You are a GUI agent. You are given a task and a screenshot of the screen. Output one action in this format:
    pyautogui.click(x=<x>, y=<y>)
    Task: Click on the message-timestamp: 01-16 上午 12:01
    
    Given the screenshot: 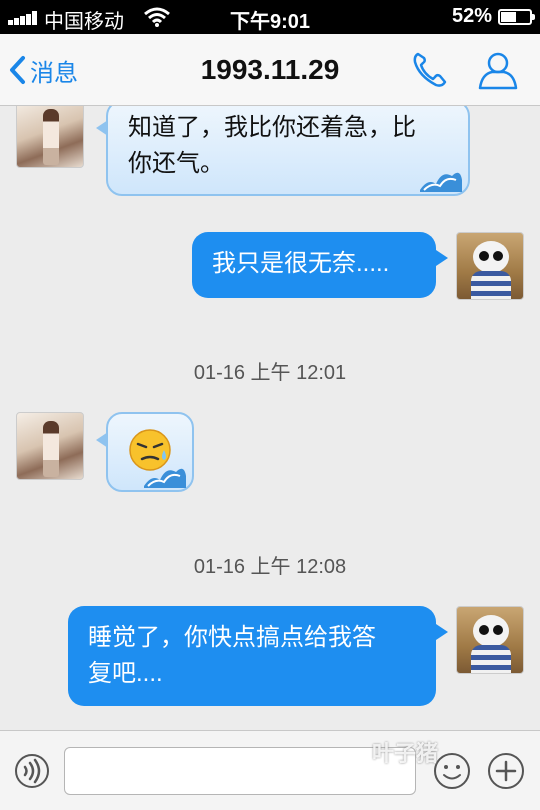 What is the action you would take?
    pyautogui.click(x=270, y=373)
    